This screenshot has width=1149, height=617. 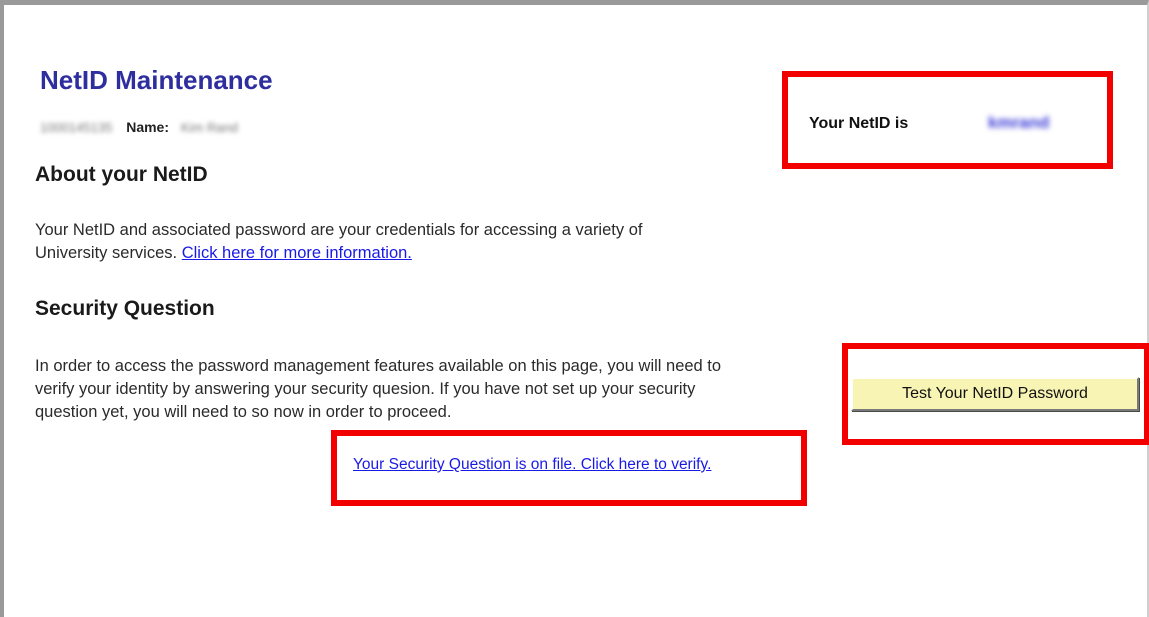 What do you see at coordinates (76, 127) in the screenshot?
I see `student-id: 1000145135` at bounding box center [76, 127].